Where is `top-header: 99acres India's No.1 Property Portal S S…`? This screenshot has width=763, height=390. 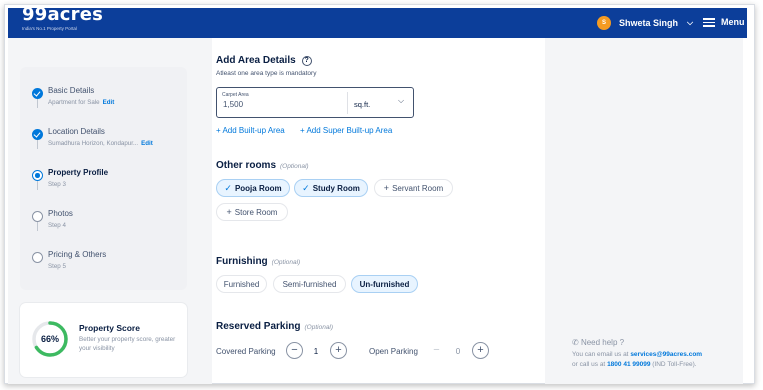
top-header: 99acres India's No.1 Property Portal S S… is located at coordinates (377, 21).